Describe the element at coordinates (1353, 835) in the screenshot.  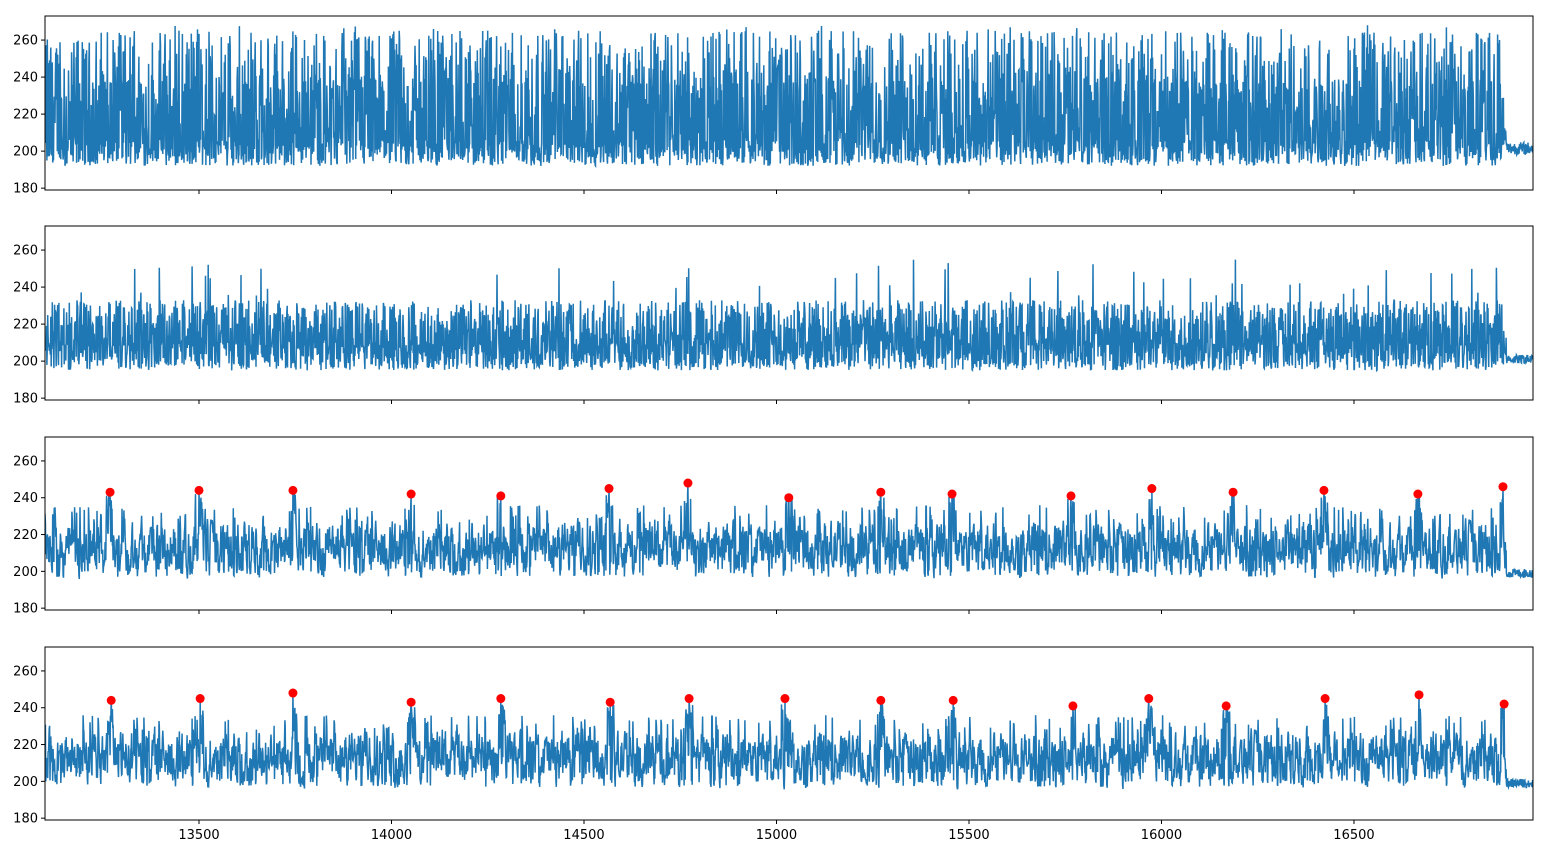
I see `xtick-label: 16500` at that location.